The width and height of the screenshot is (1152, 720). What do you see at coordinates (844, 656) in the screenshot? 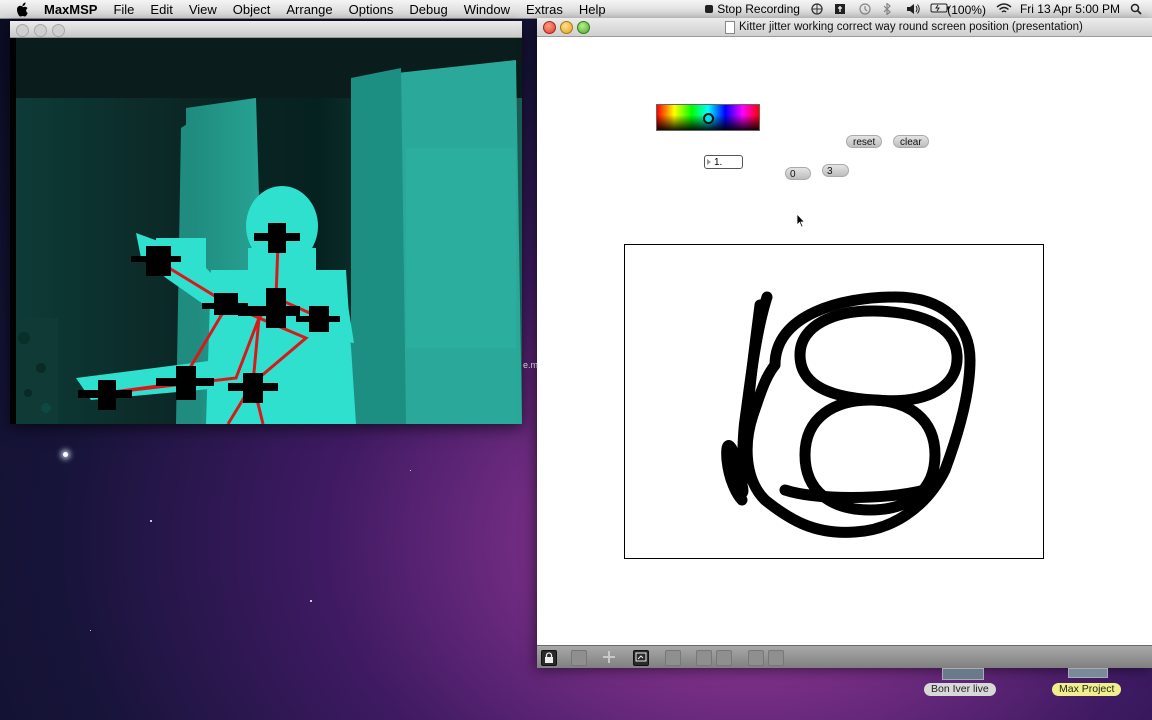
I see `patcher-toolbar` at bounding box center [844, 656].